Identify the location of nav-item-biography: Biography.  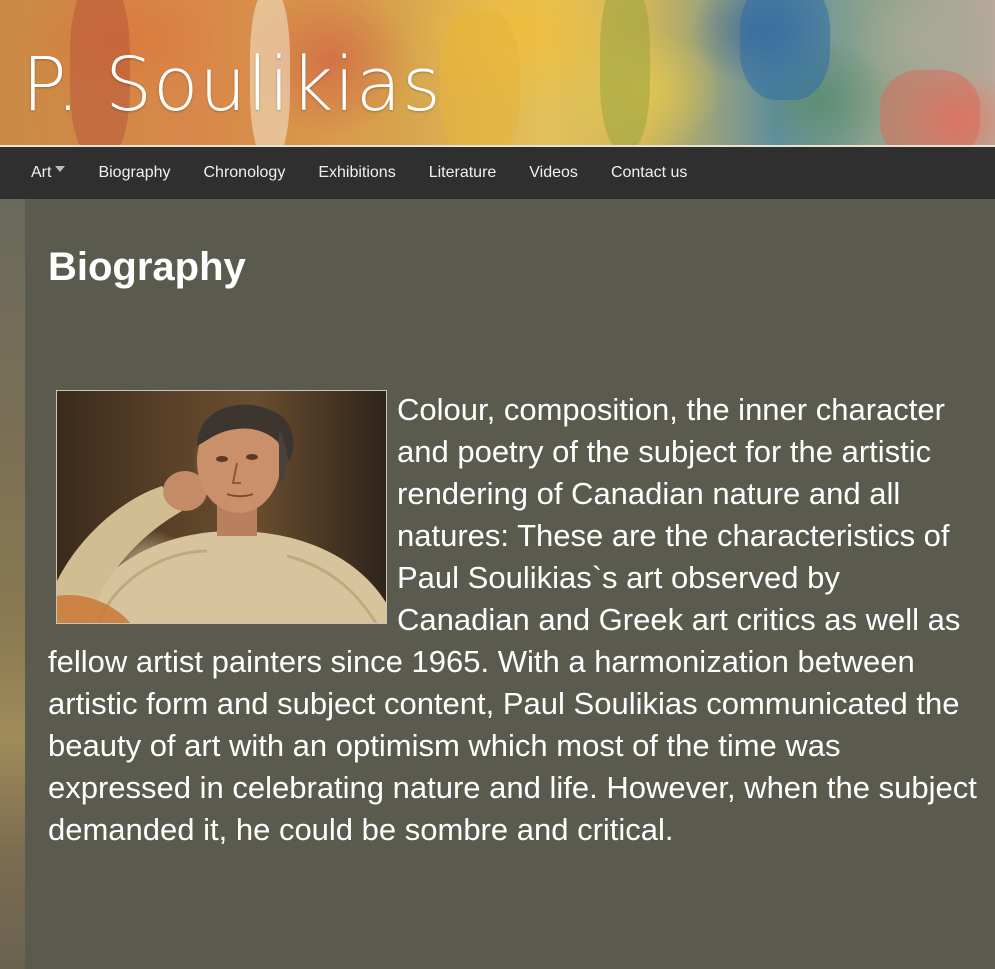
(134, 173).